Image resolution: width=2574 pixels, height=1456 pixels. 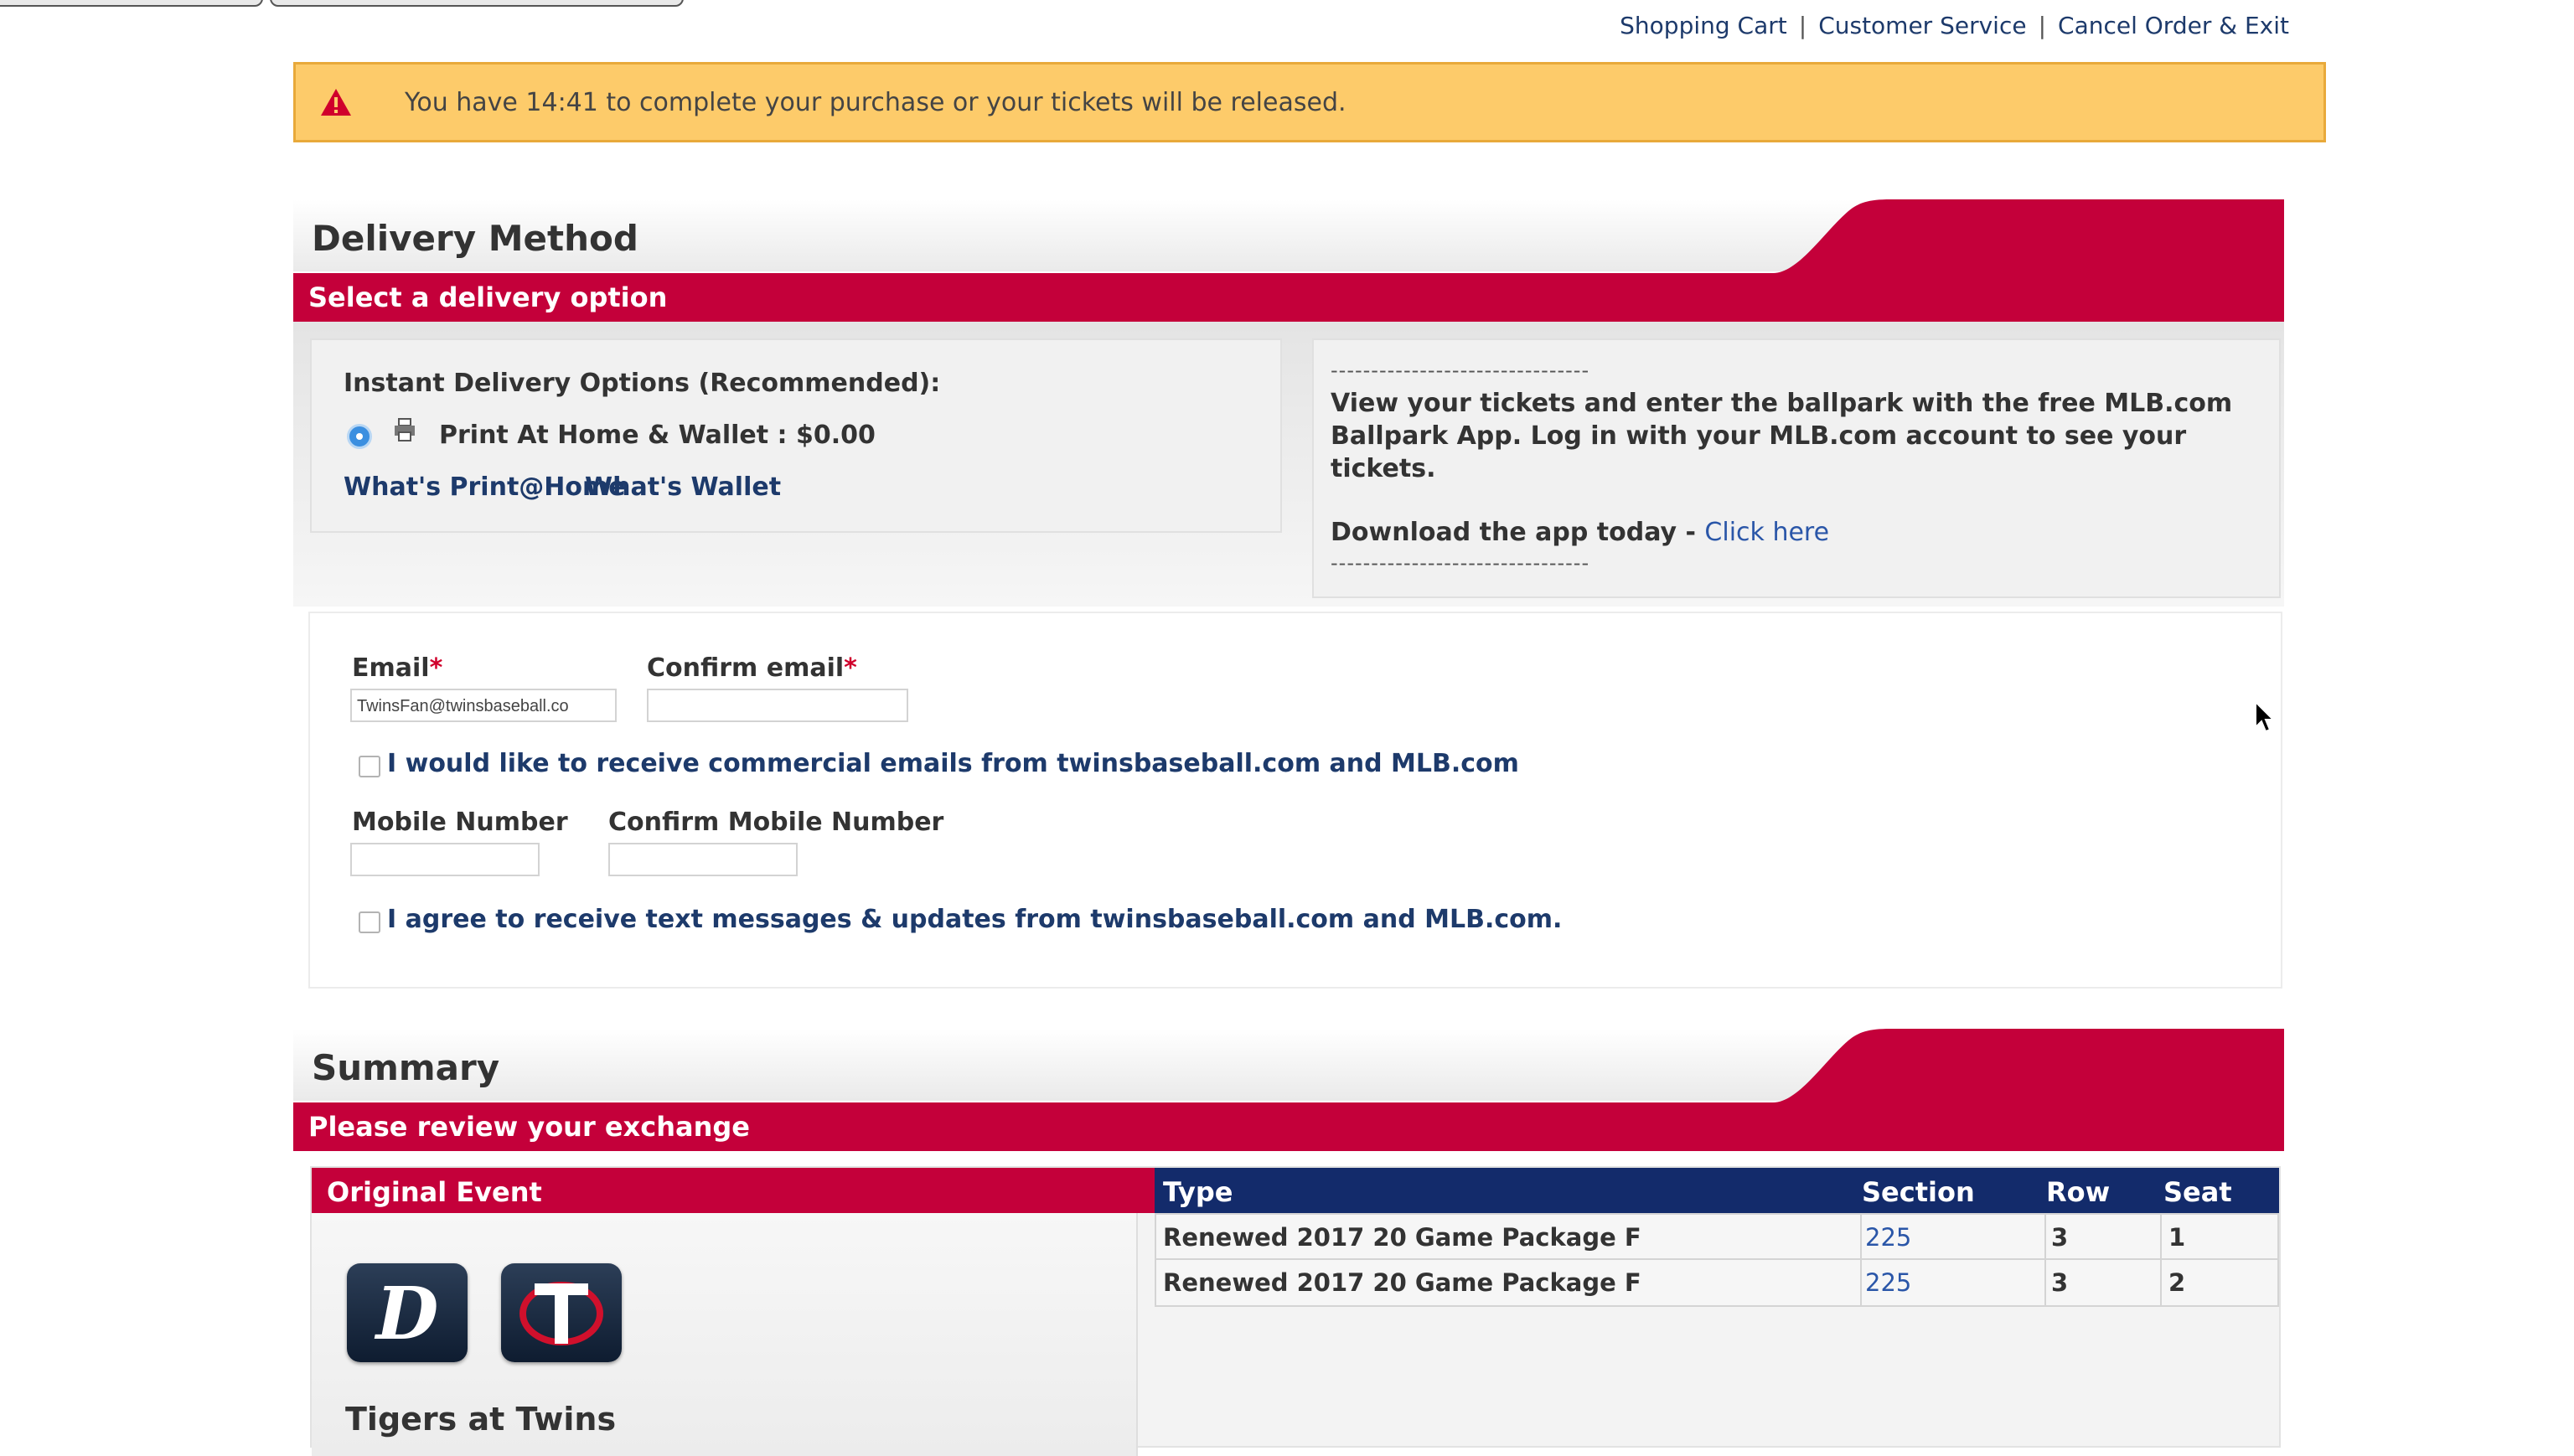 What do you see at coordinates (1922, 25) in the screenshot?
I see `customer-service-link: Customer Service` at bounding box center [1922, 25].